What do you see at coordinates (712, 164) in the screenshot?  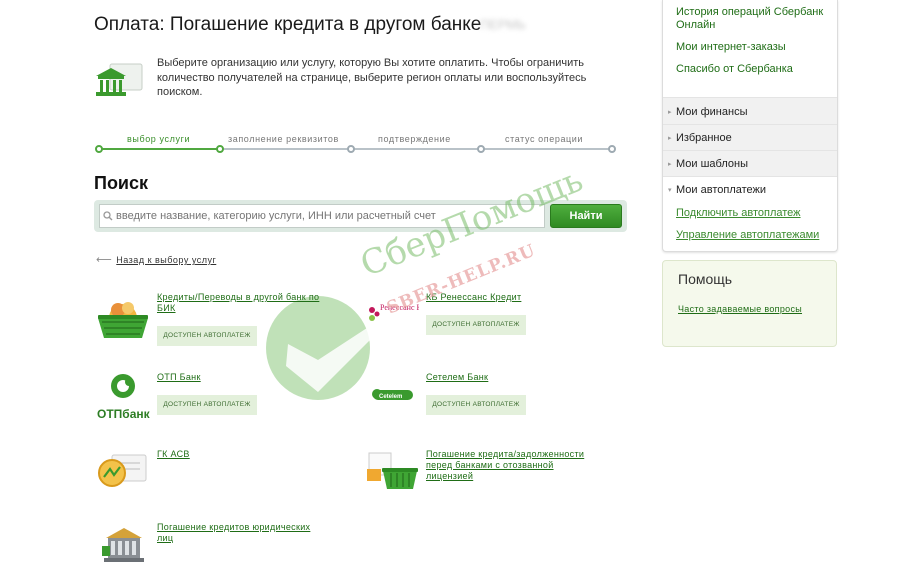 I see `sidebar-item-templates: Мои шаблоны` at bounding box center [712, 164].